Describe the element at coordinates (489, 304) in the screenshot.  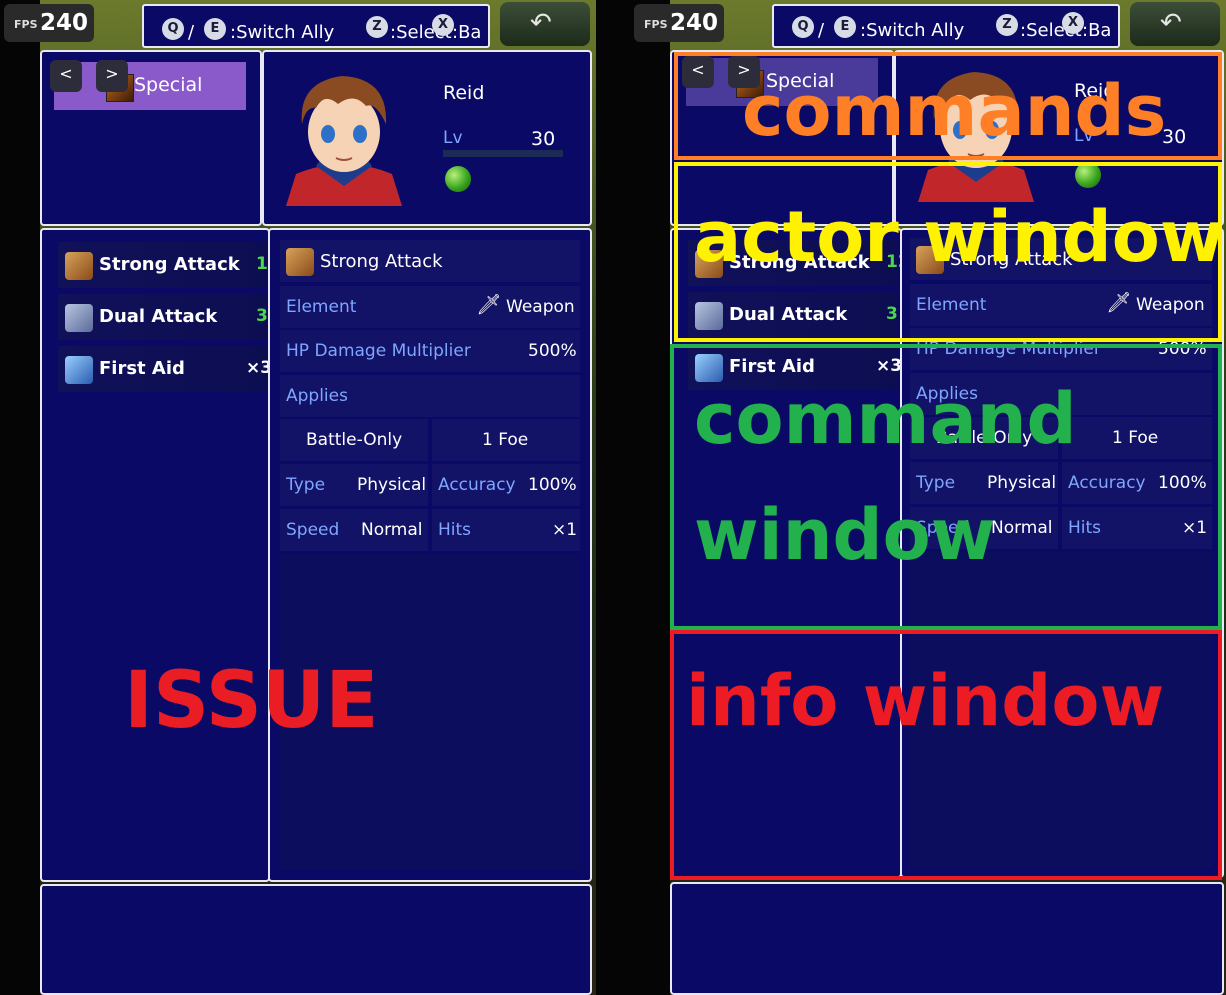
I see `sword-icon: 🗡` at that location.